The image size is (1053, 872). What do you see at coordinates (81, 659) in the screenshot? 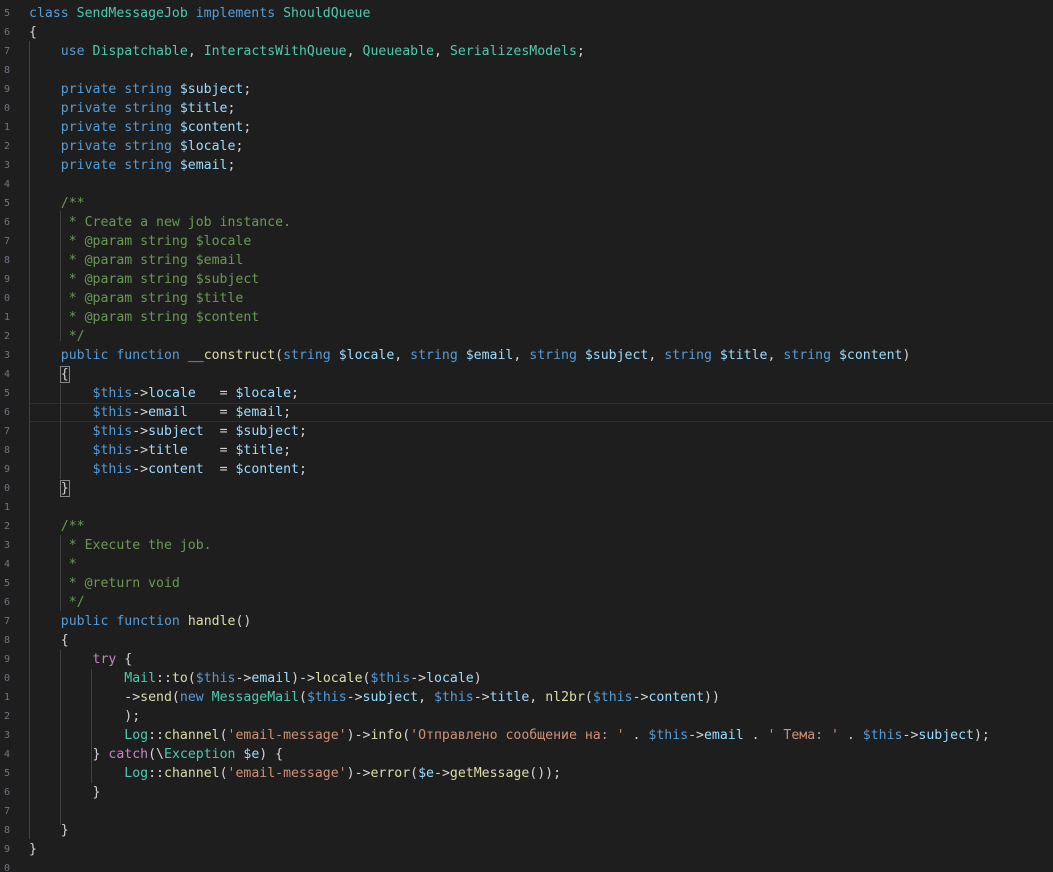
I see `code-line: try {` at bounding box center [81, 659].